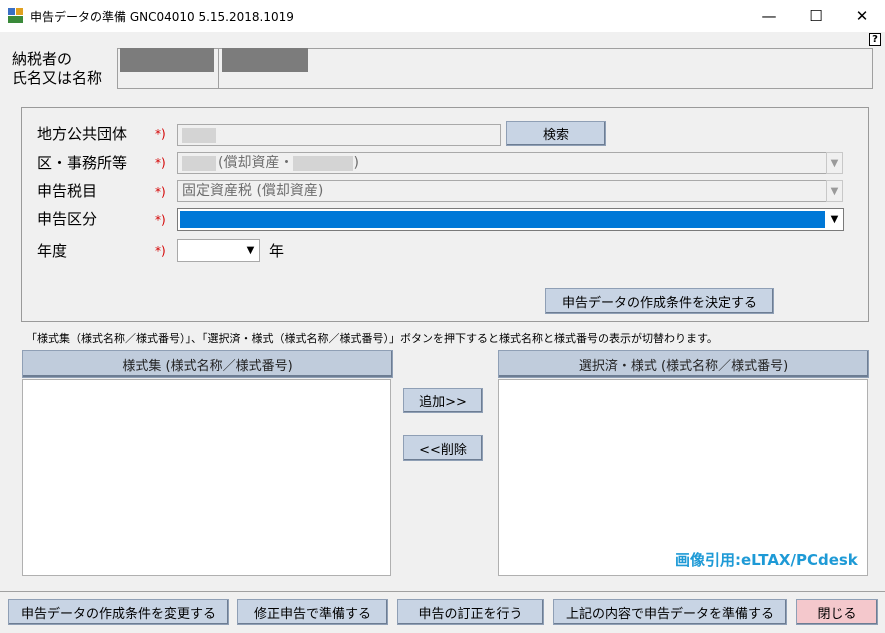 This screenshot has width=885, height=633. I want to click on maximize-icon: ☐, so click(816, 16).